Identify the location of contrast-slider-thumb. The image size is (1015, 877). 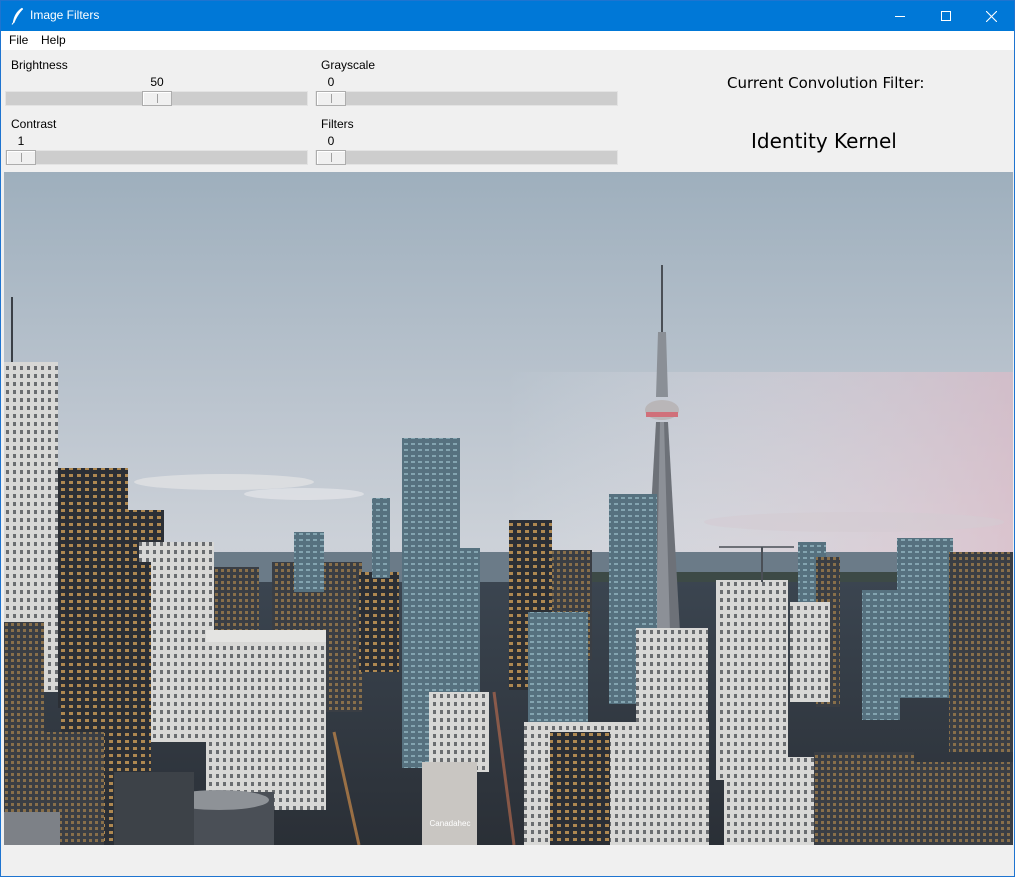
(21, 157).